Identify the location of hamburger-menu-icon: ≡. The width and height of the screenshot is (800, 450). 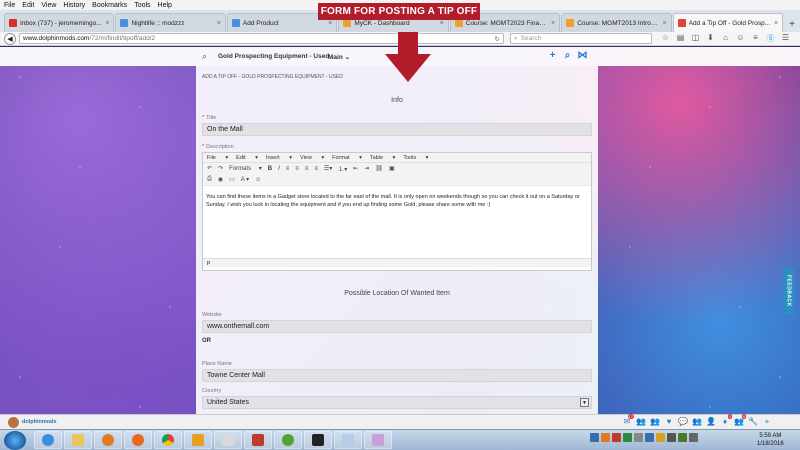
(755, 38).